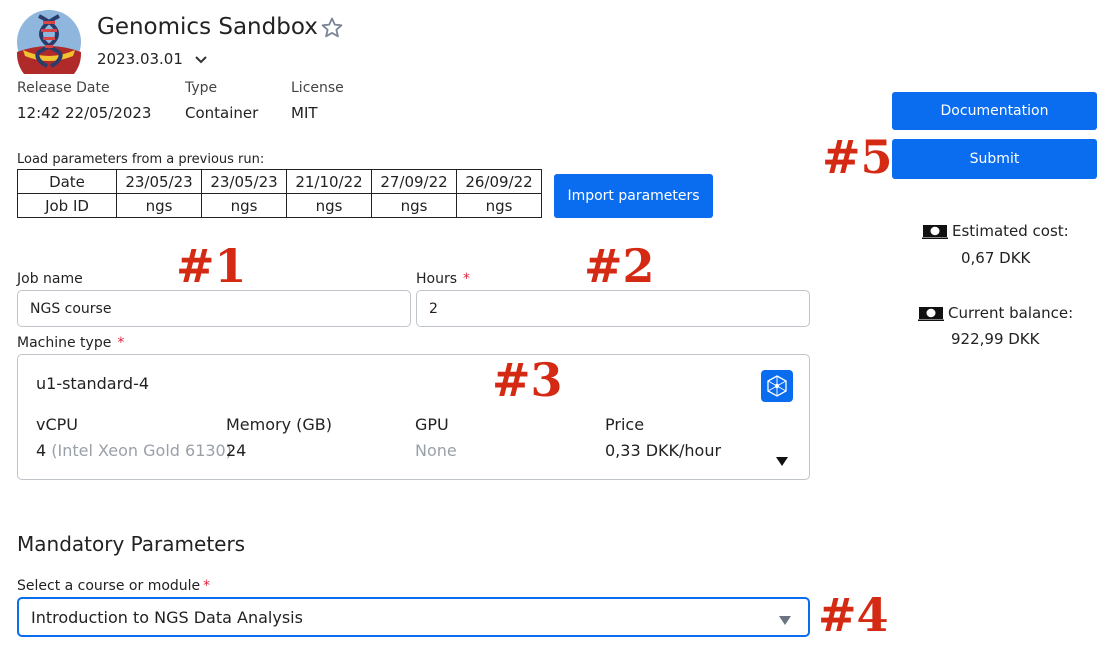  Describe the element at coordinates (329, 181) in the screenshot. I see `run-date-cell: 21/10/22` at that location.